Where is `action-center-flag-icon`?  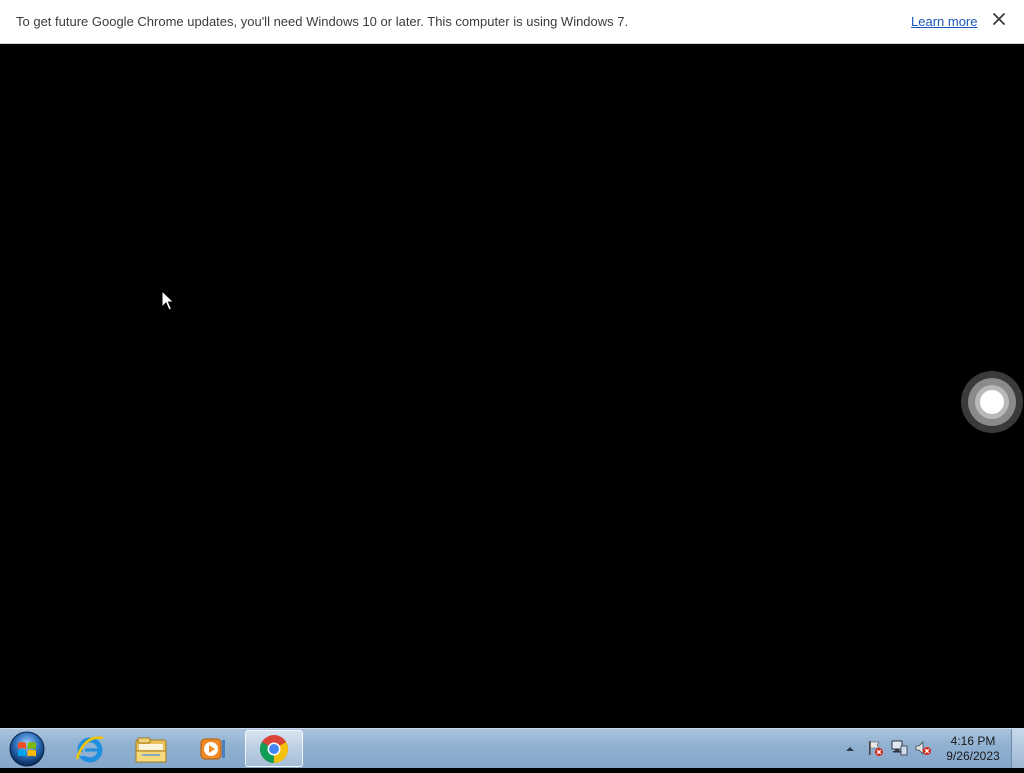 action-center-flag-icon is located at coordinates (875, 748).